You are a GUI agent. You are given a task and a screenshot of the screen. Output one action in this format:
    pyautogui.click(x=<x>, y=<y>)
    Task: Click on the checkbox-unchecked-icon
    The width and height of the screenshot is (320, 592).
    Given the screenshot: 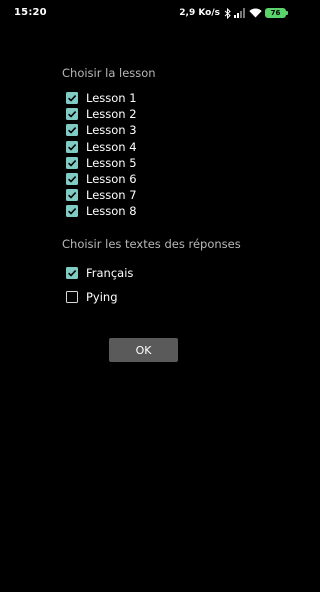 What is the action you would take?
    pyautogui.click(x=72, y=297)
    